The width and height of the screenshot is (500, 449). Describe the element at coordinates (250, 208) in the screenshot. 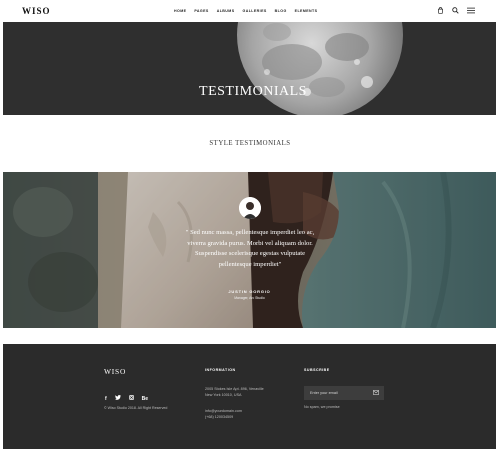

I see `author-avatar` at that location.